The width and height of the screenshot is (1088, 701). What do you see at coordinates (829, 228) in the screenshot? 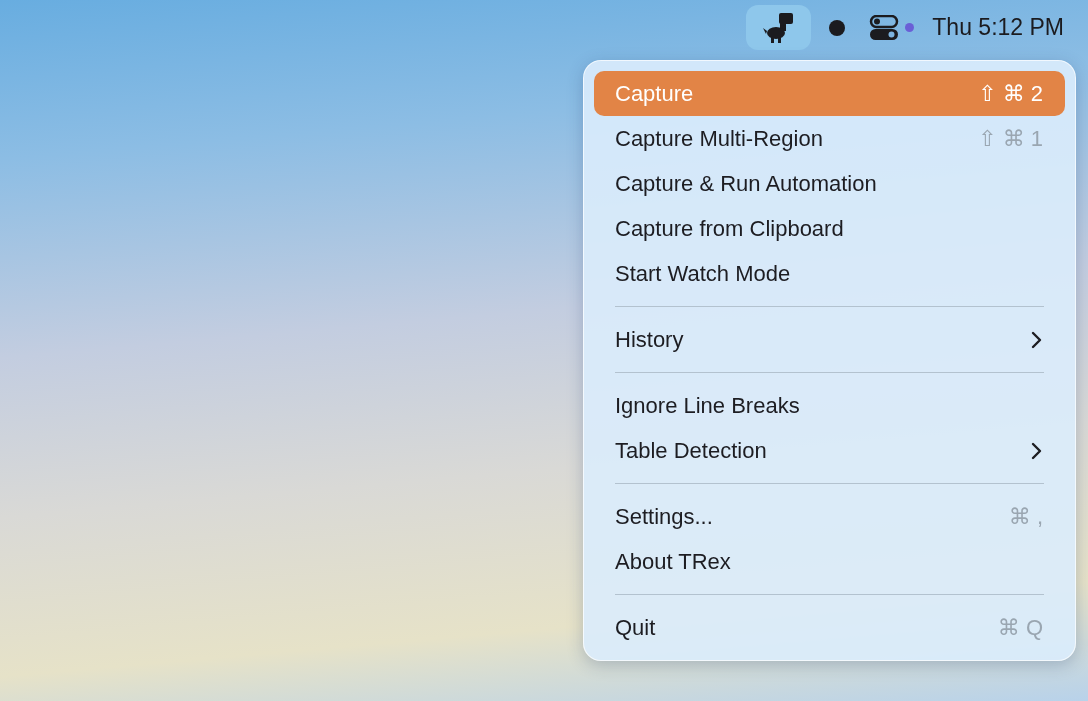
I see `menu-item: Capture from Clipboard` at bounding box center [829, 228].